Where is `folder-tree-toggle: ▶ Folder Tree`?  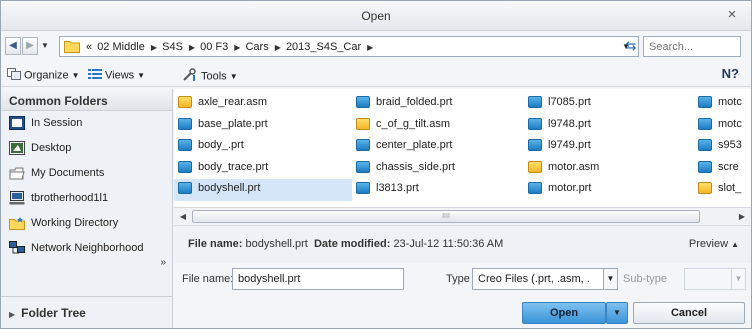 folder-tree-toggle: ▶ Folder Tree is located at coordinates (86, 311).